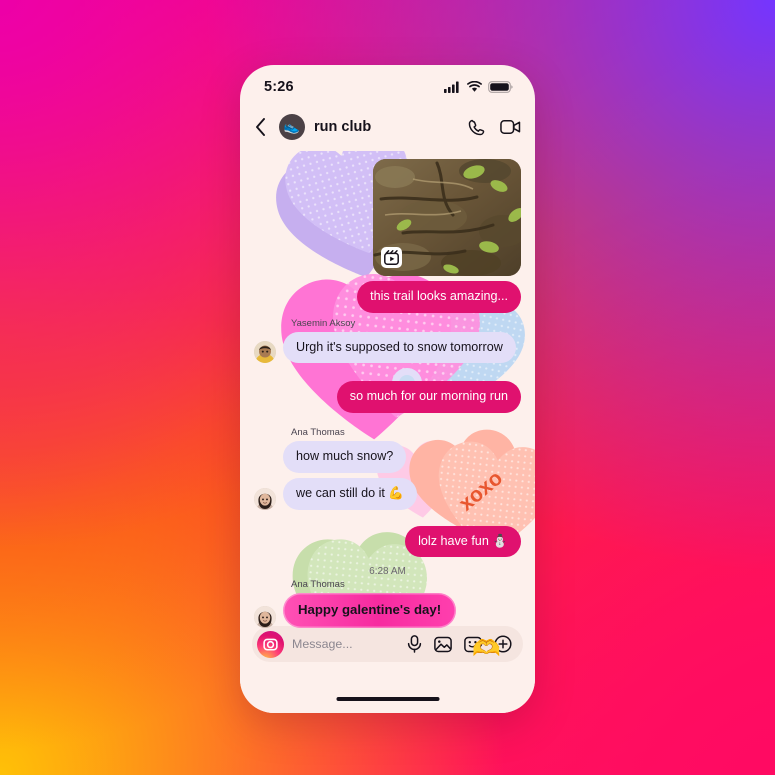  I want to click on conversation-title: run club, so click(343, 127).